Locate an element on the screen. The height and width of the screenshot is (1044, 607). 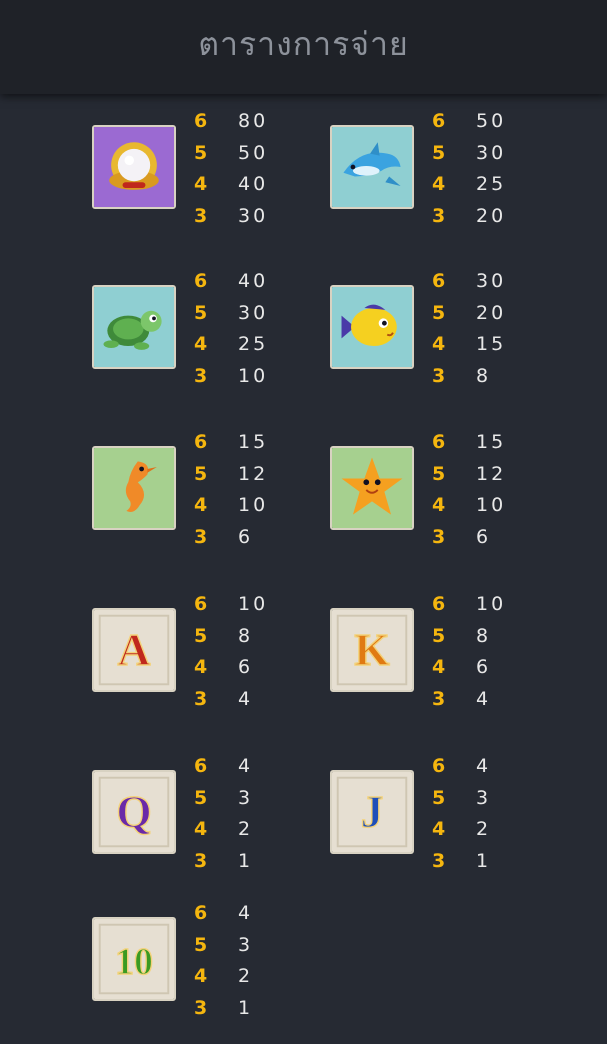
page-title: ตารางการจ่าย is located at coordinates (303, 43).